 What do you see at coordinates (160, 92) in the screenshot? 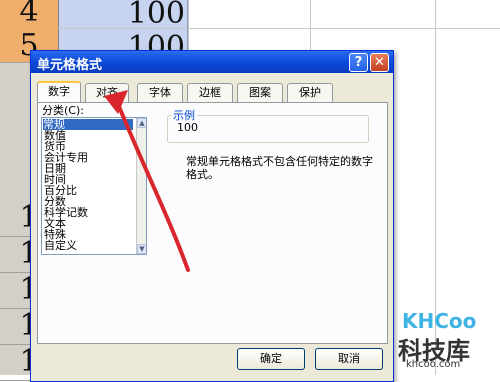
I see `tab-font: 字体` at bounding box center [160, 92].